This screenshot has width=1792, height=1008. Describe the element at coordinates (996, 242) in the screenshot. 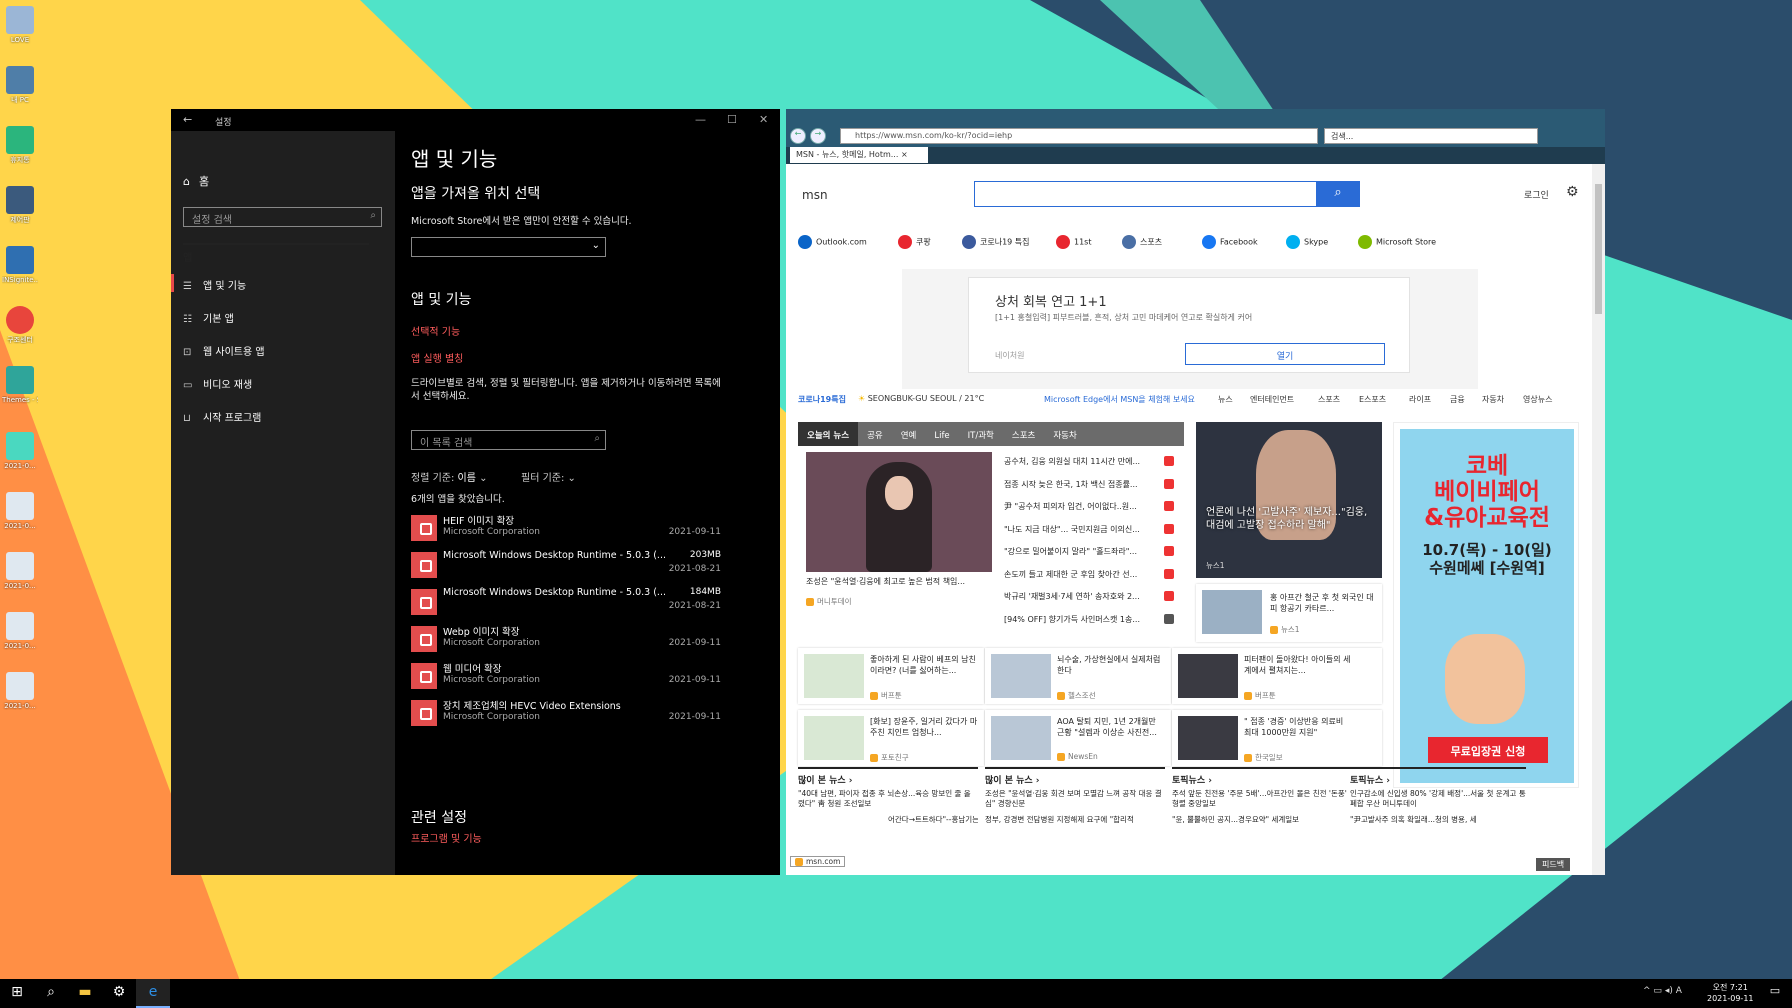

I see `quick-link: 코로나19 특집` at that location.